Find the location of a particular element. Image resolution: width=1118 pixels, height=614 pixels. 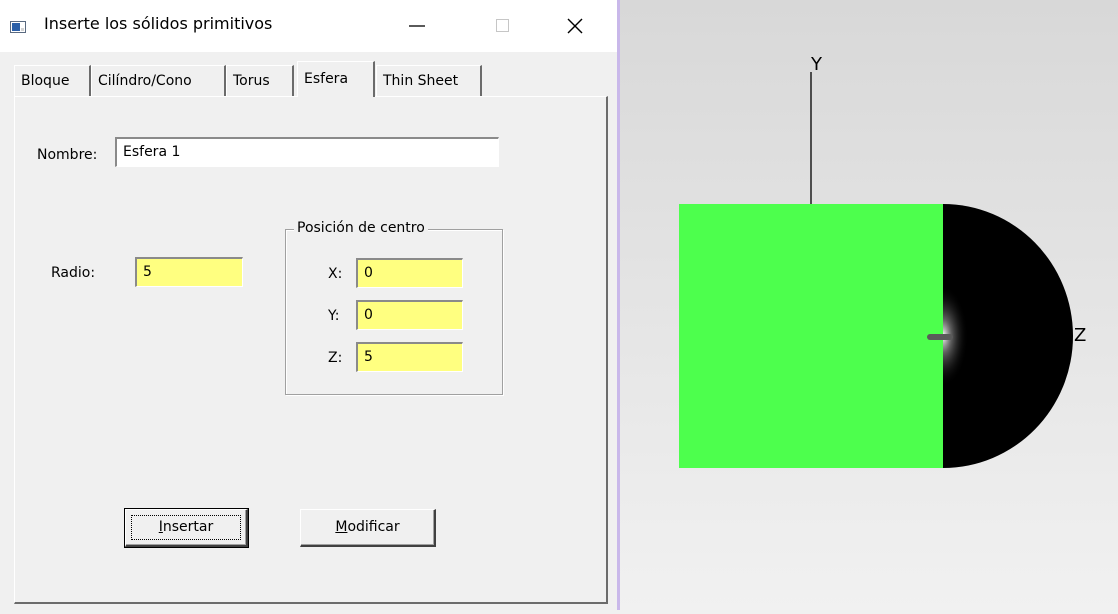

z-label: Z: is located at coordinates (335, 358).